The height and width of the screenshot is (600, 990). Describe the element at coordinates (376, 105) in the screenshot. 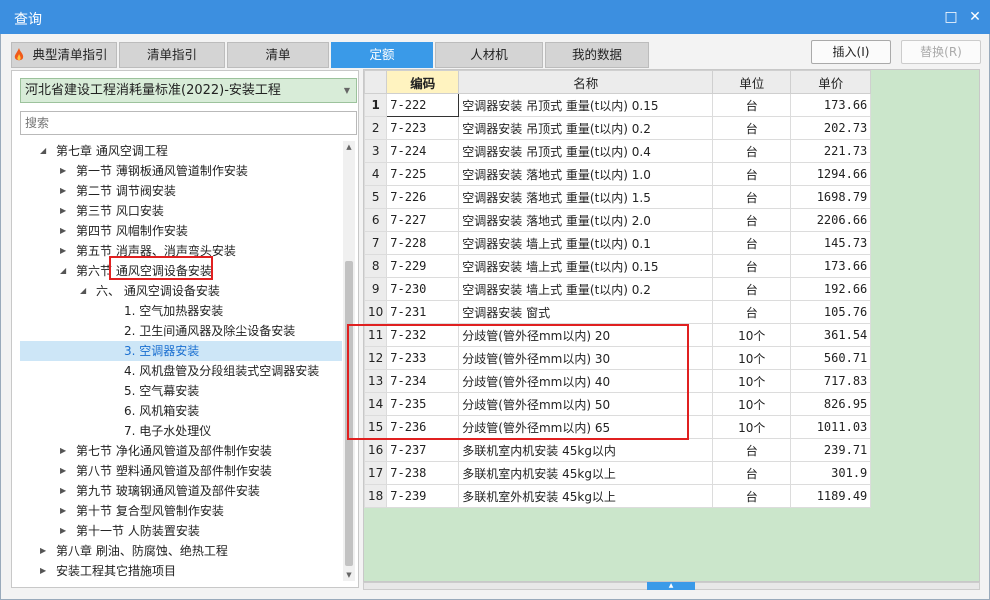

I see `cell-num: 1` at that location.